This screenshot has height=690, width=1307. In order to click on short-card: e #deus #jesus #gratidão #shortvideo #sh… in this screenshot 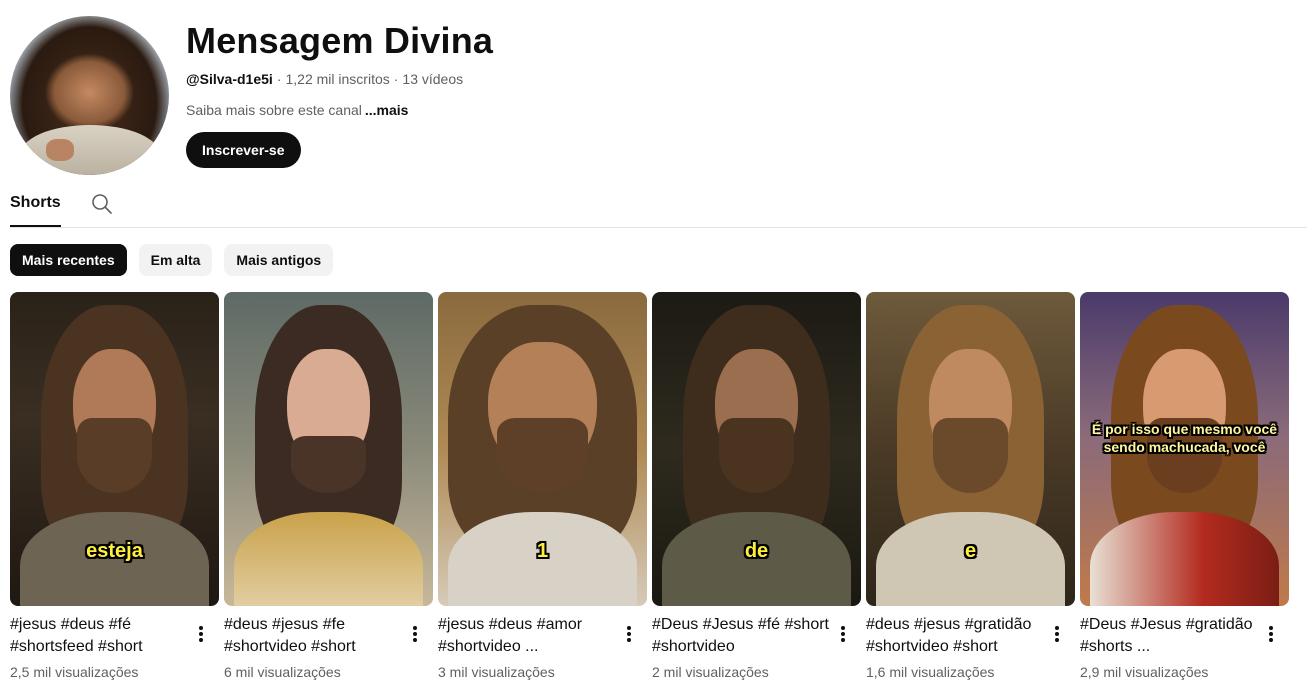, I will do `click(970, 489)`.